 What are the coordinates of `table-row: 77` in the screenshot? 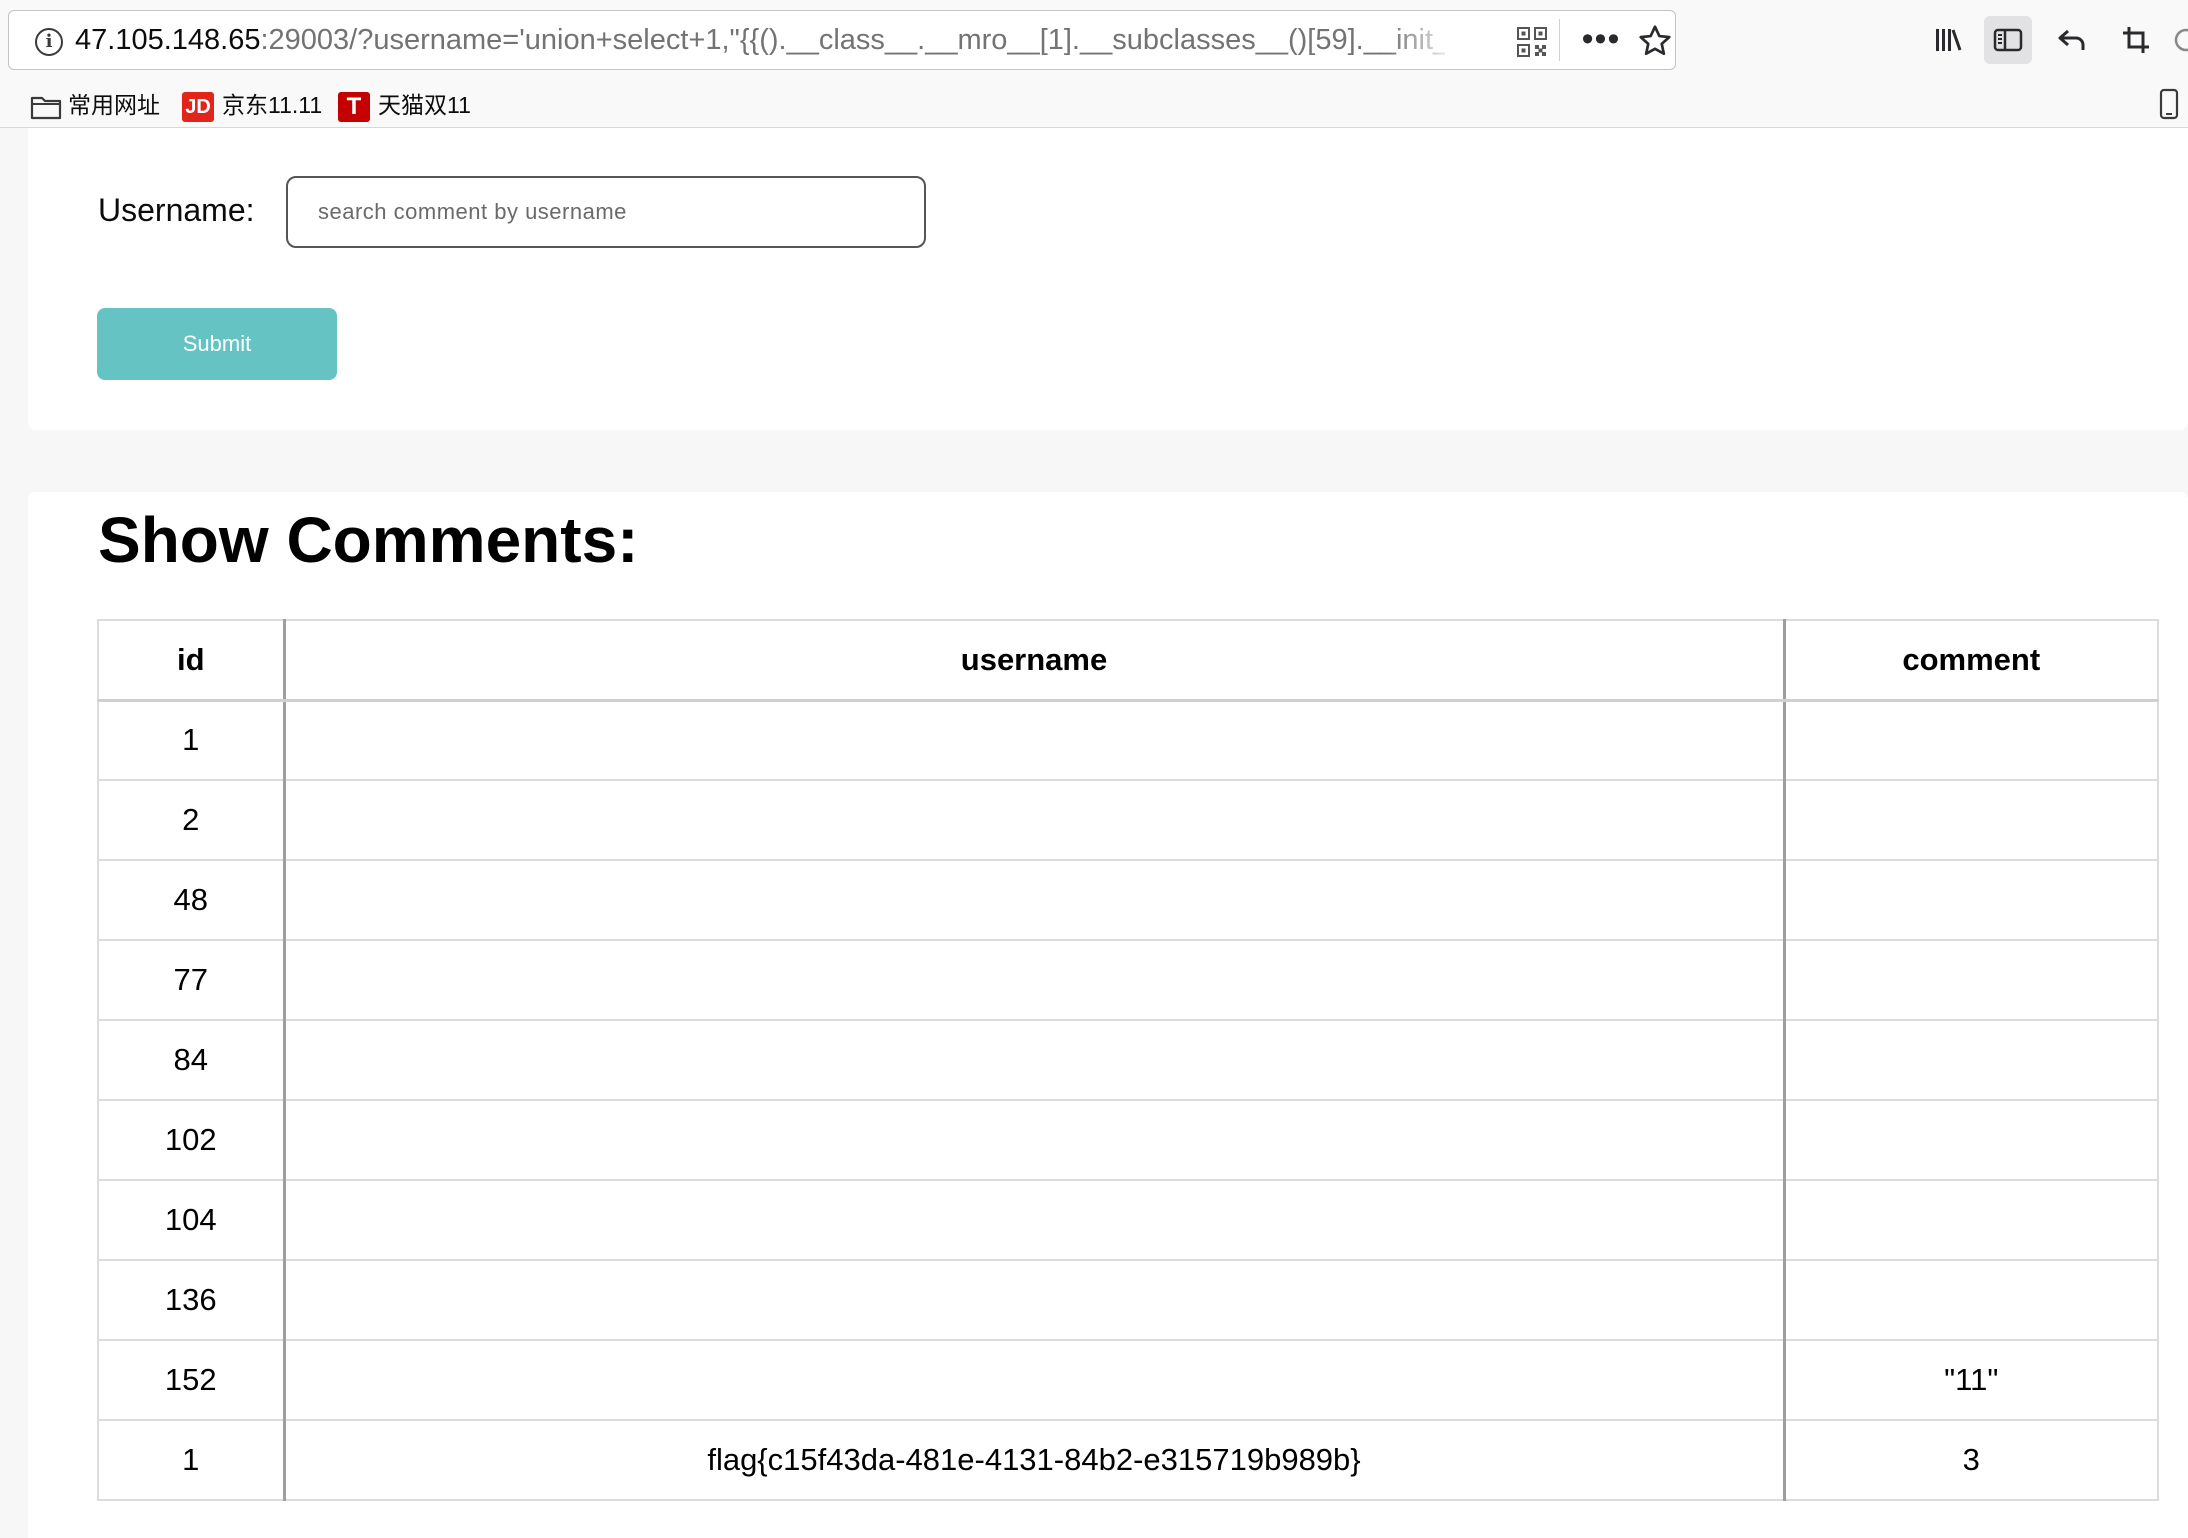 It's located at (1128, 980).